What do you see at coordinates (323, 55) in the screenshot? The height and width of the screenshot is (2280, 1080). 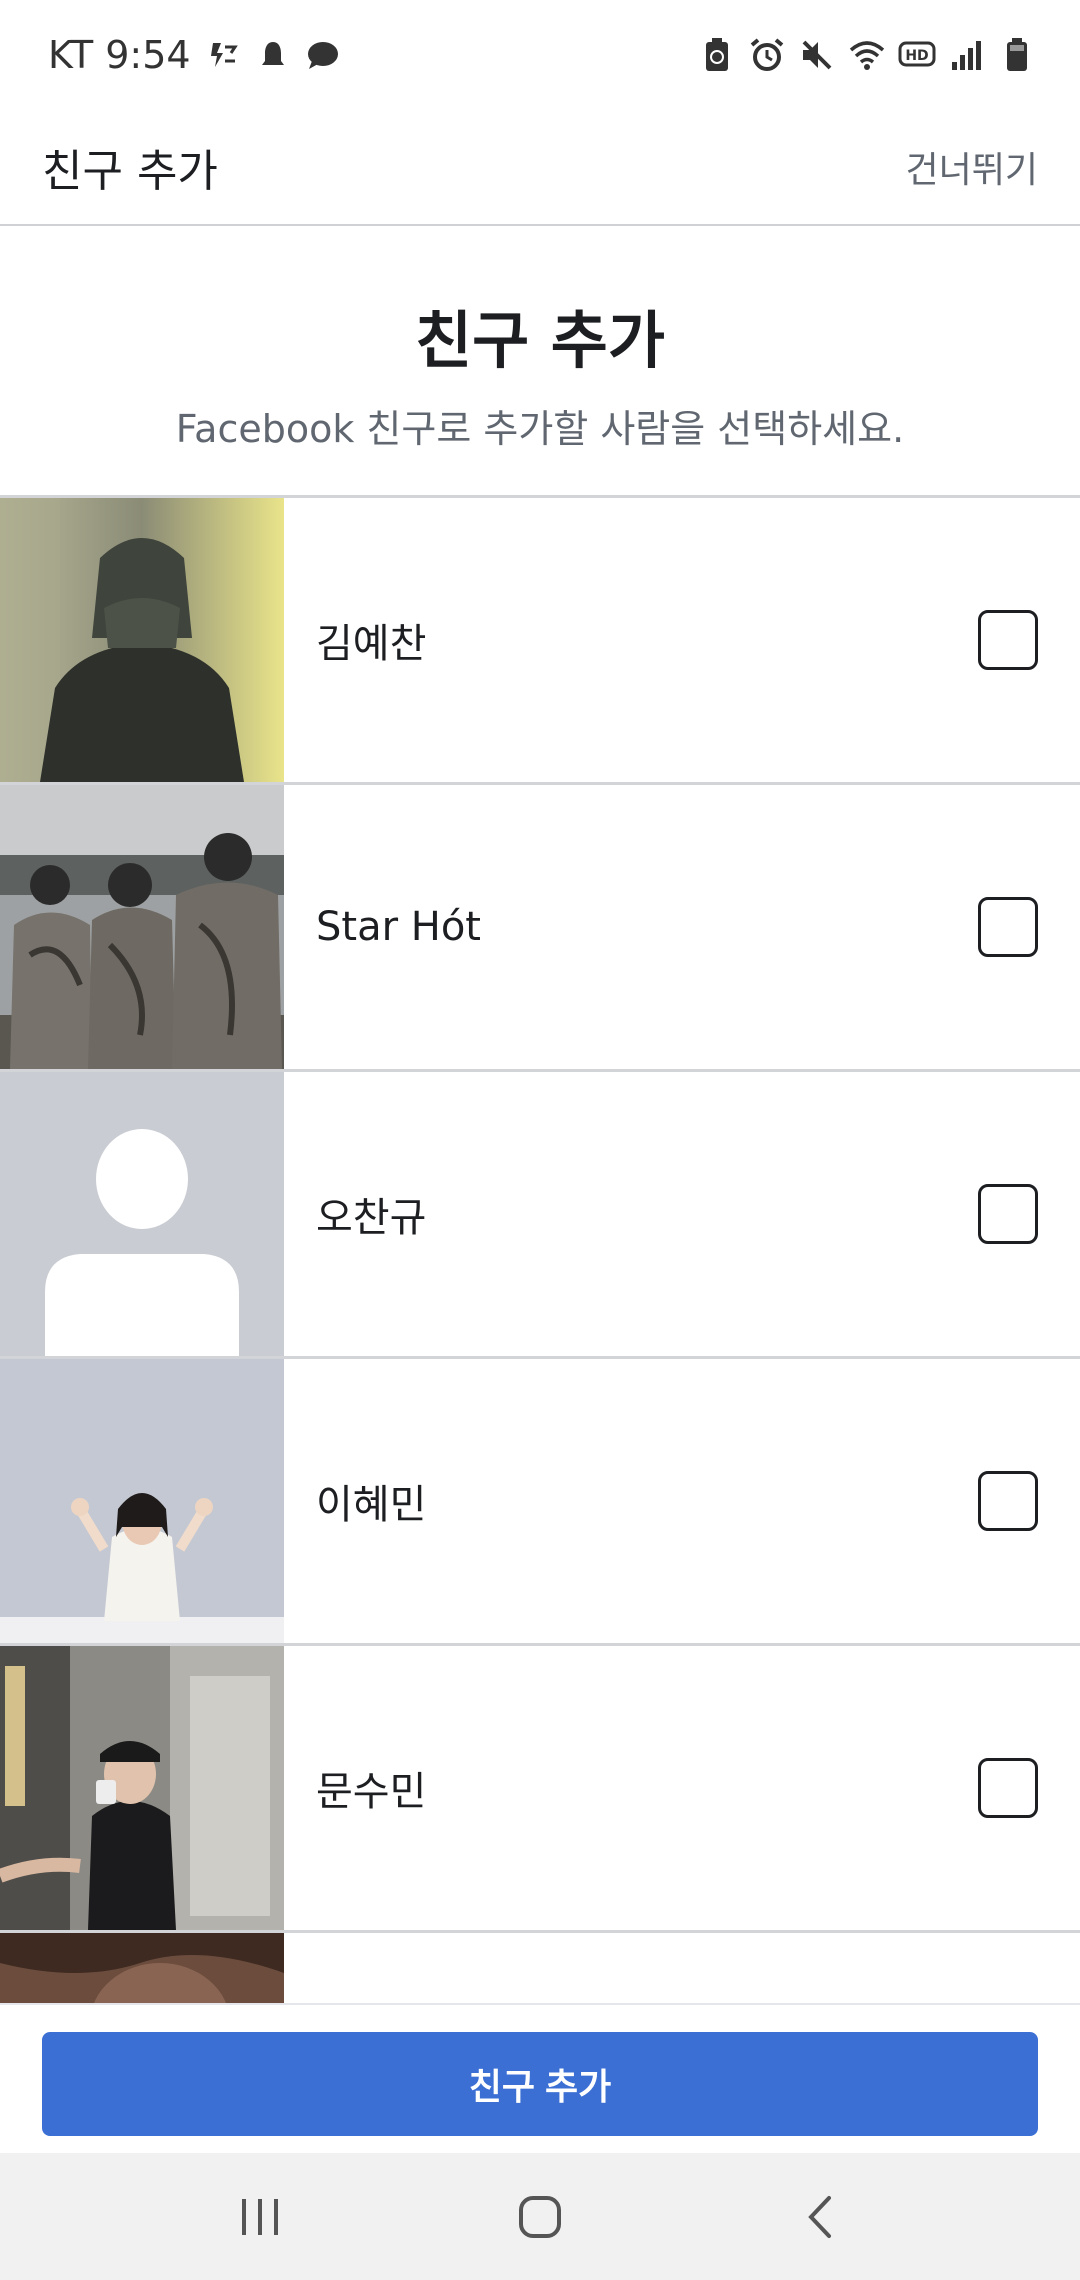 I see `chat-icon` at bounding box center [323, 55].